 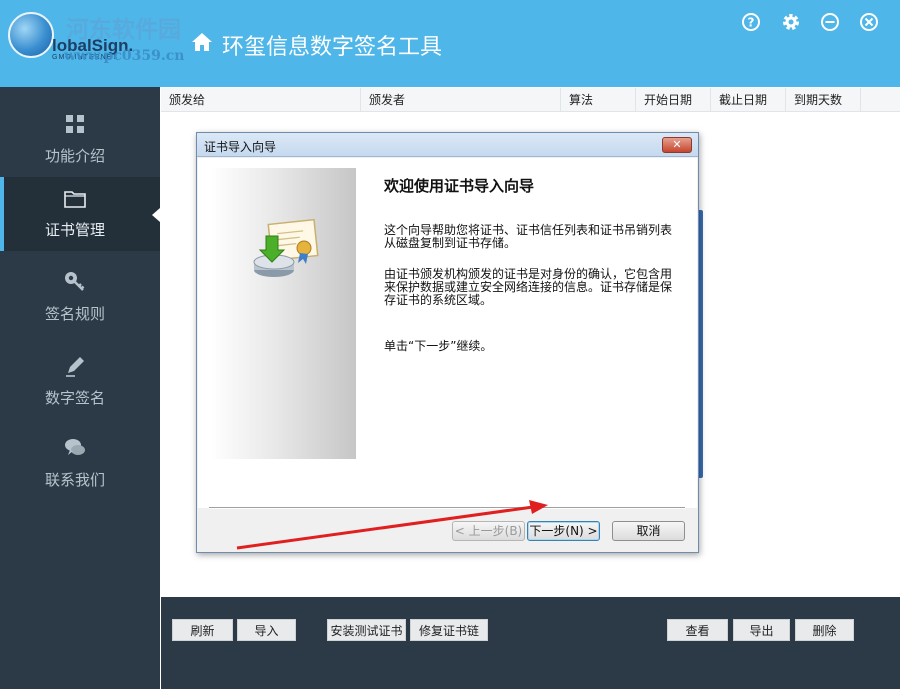 I want to click on active-arrow-icon, so click(x=156, y=215).